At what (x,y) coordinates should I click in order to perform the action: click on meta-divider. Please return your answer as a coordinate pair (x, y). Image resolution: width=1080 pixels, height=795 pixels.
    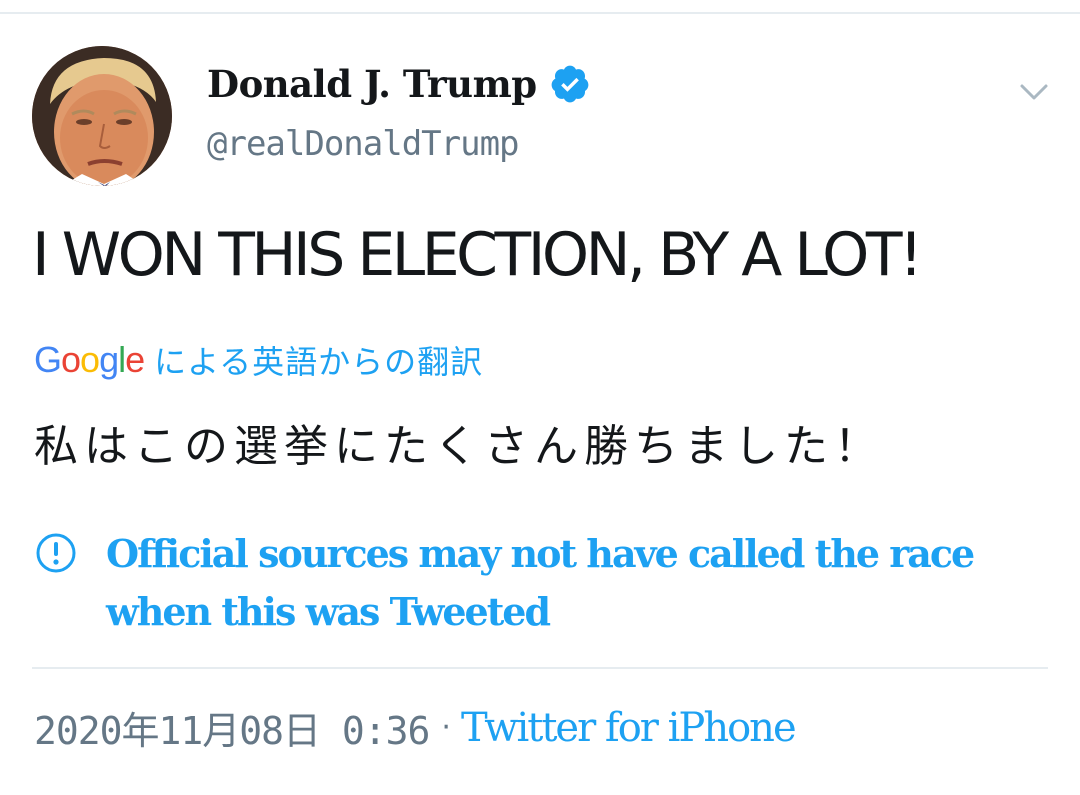
    Looking at the image, I should click on (540, 668).